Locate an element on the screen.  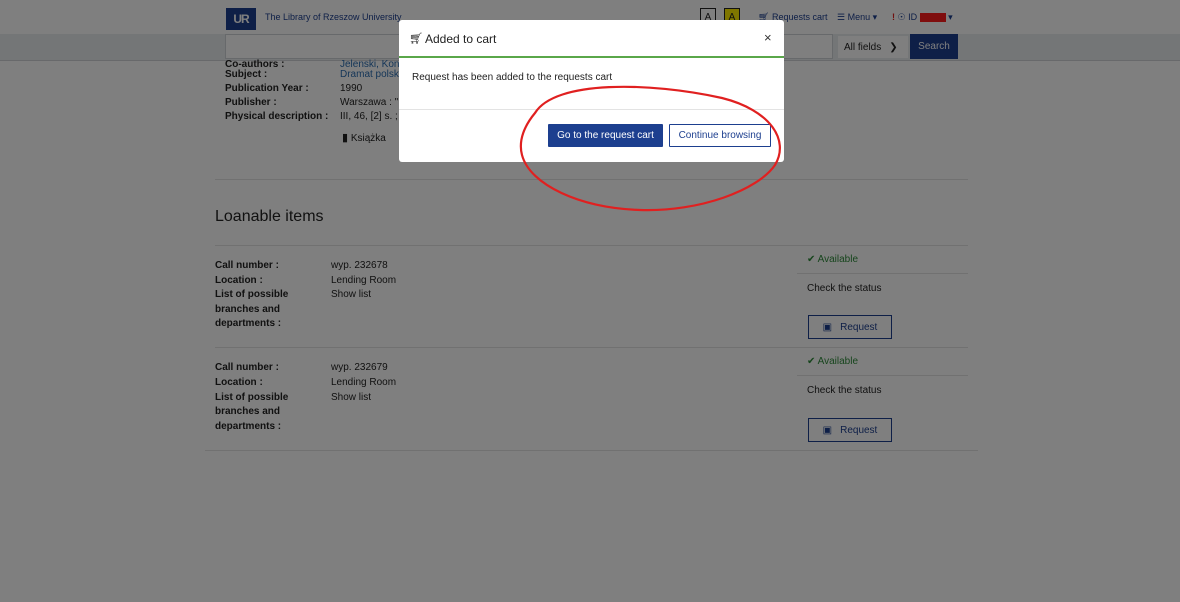
close-icon: × is located at coordinates (768, 37).